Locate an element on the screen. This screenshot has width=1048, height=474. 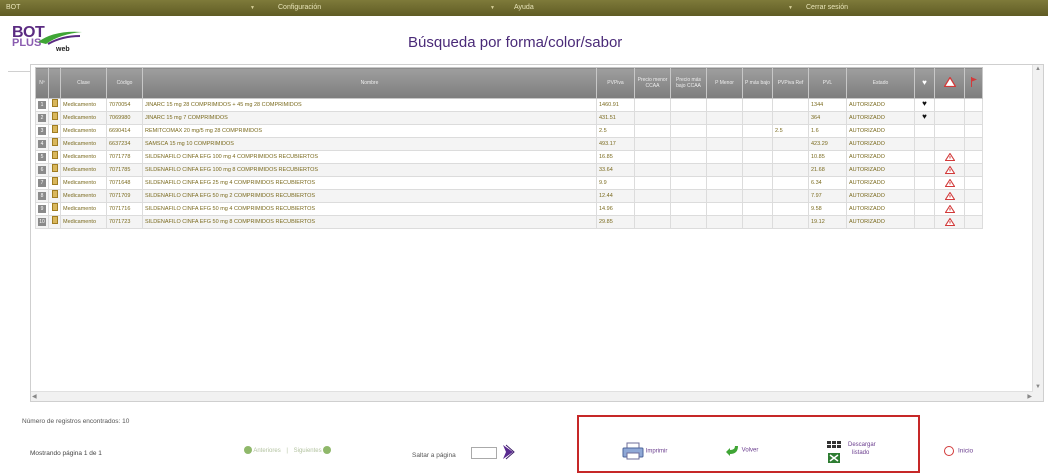
cell-pvl: 21.68 is located at coordinates (827, 170).